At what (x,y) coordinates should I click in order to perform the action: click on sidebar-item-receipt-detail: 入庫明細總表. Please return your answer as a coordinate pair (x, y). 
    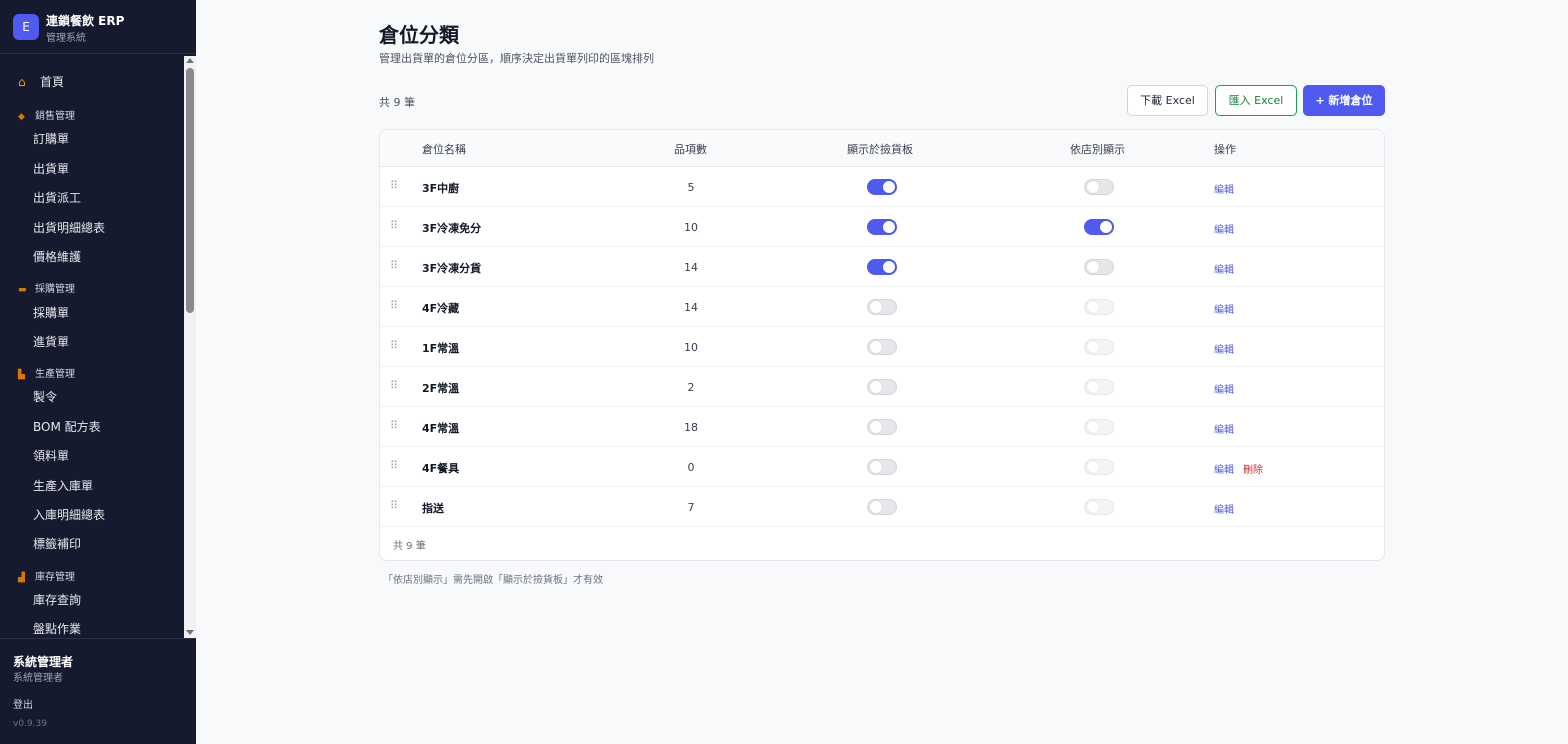
    Looking at the image, I should click on (69, 514).